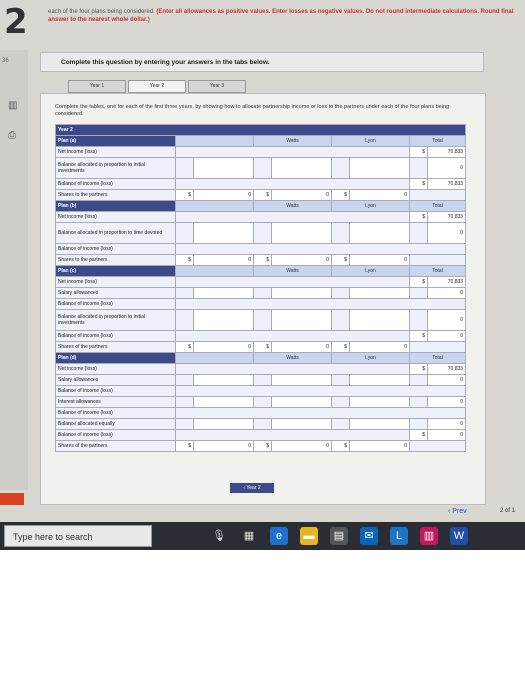 The image size is (525, 700). Describe the element at coordinates (261, 141) in the screenshot. I see `table-row: Plan (a) Watts Lyon Total` at that location.